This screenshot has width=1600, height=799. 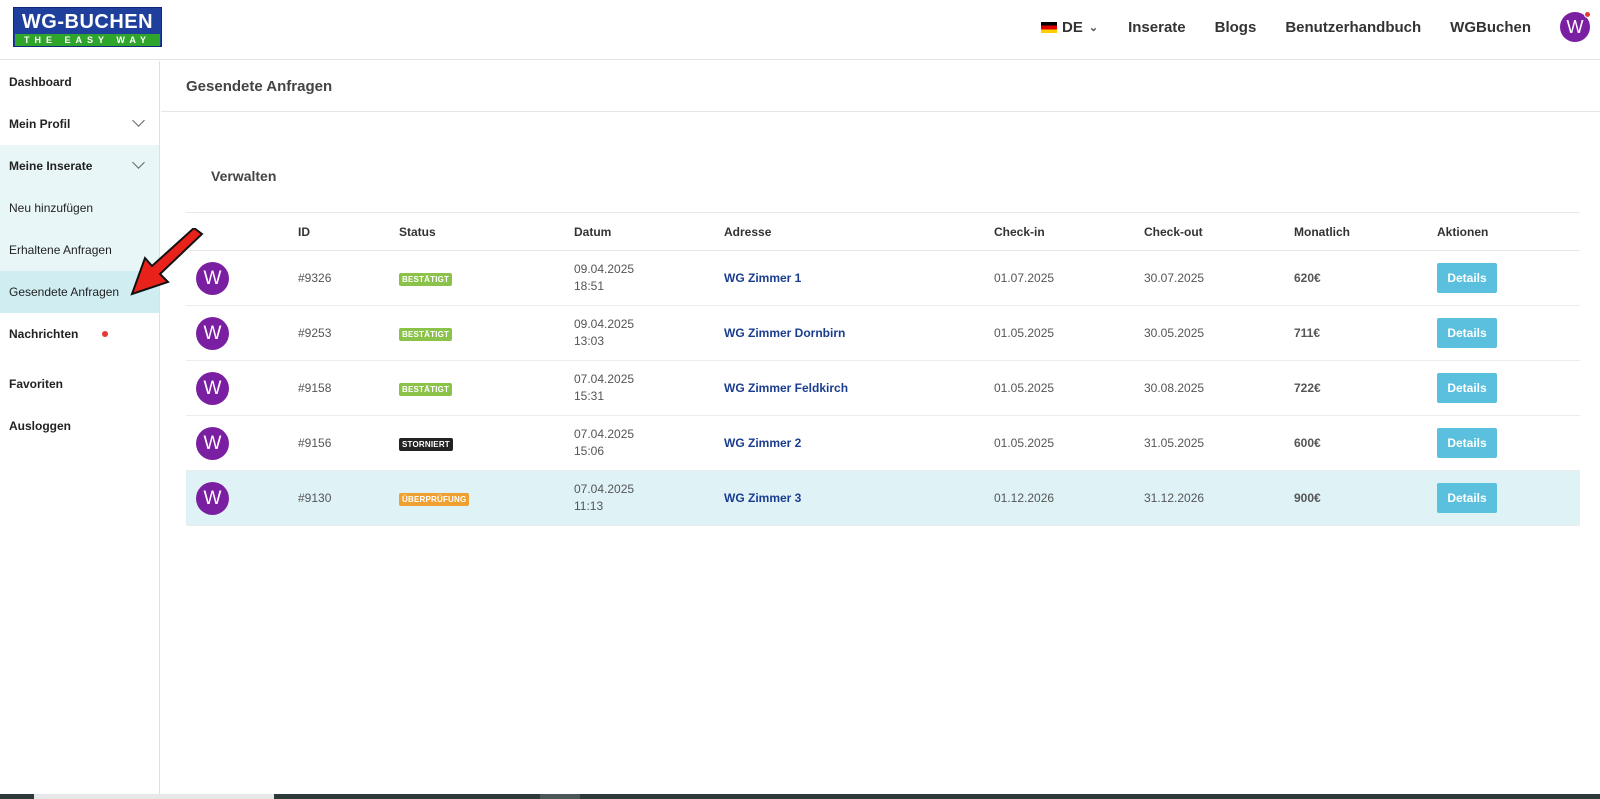 What do you see at coordinates (1219, 498) in the screenshot?
I see `cell-checkout: 31.12.2026` at bounding box center [1219, 498].